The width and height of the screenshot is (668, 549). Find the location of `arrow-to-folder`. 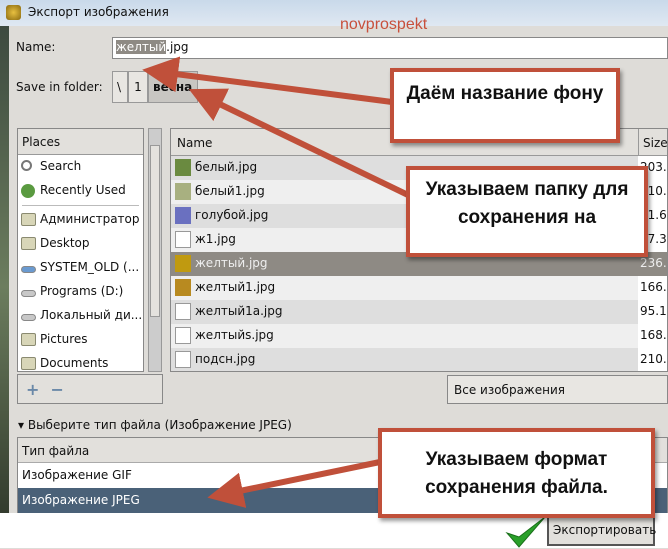

arrow-to-folder is located at coordinates (299, 143).